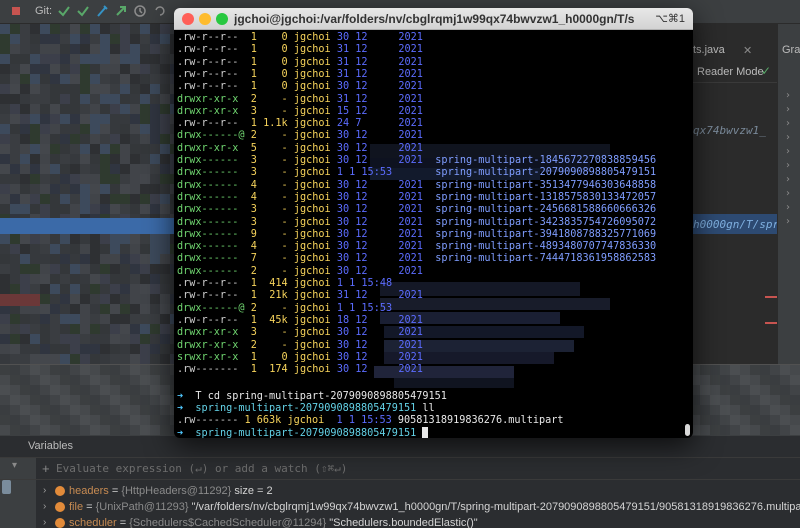 The height and width of the screenshot is (528, 800). What do you see at coordinates (222, 19) in the screenshot?
I see `zoom-window-button` at bounding box center [222, 19].